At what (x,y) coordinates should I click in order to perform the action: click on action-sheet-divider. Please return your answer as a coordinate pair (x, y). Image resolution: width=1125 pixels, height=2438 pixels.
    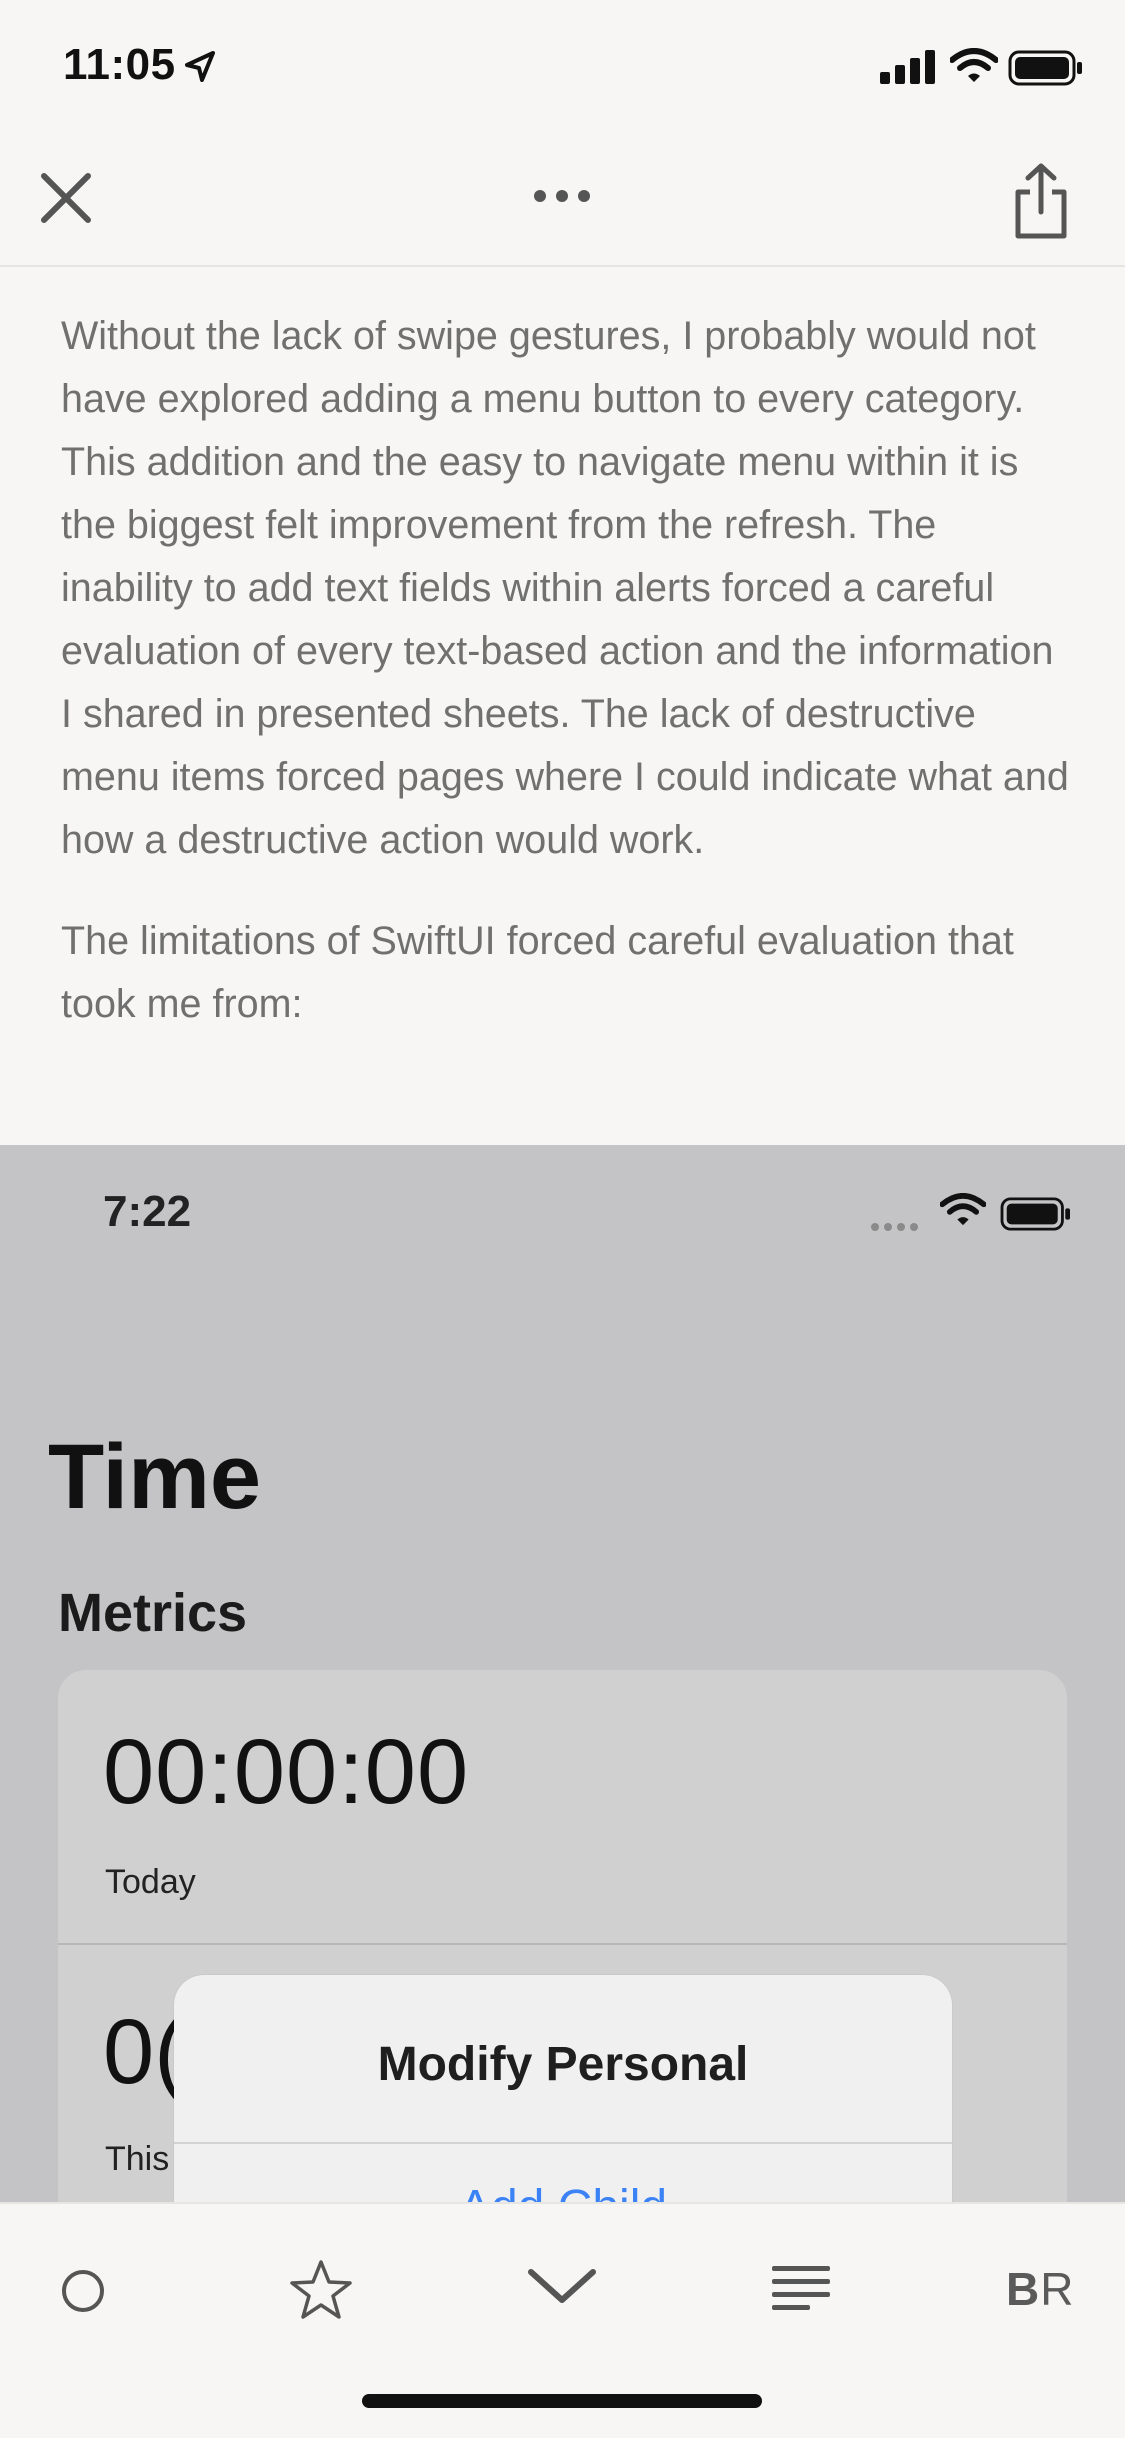
    Looking at the image, I should click on (563, 2143).